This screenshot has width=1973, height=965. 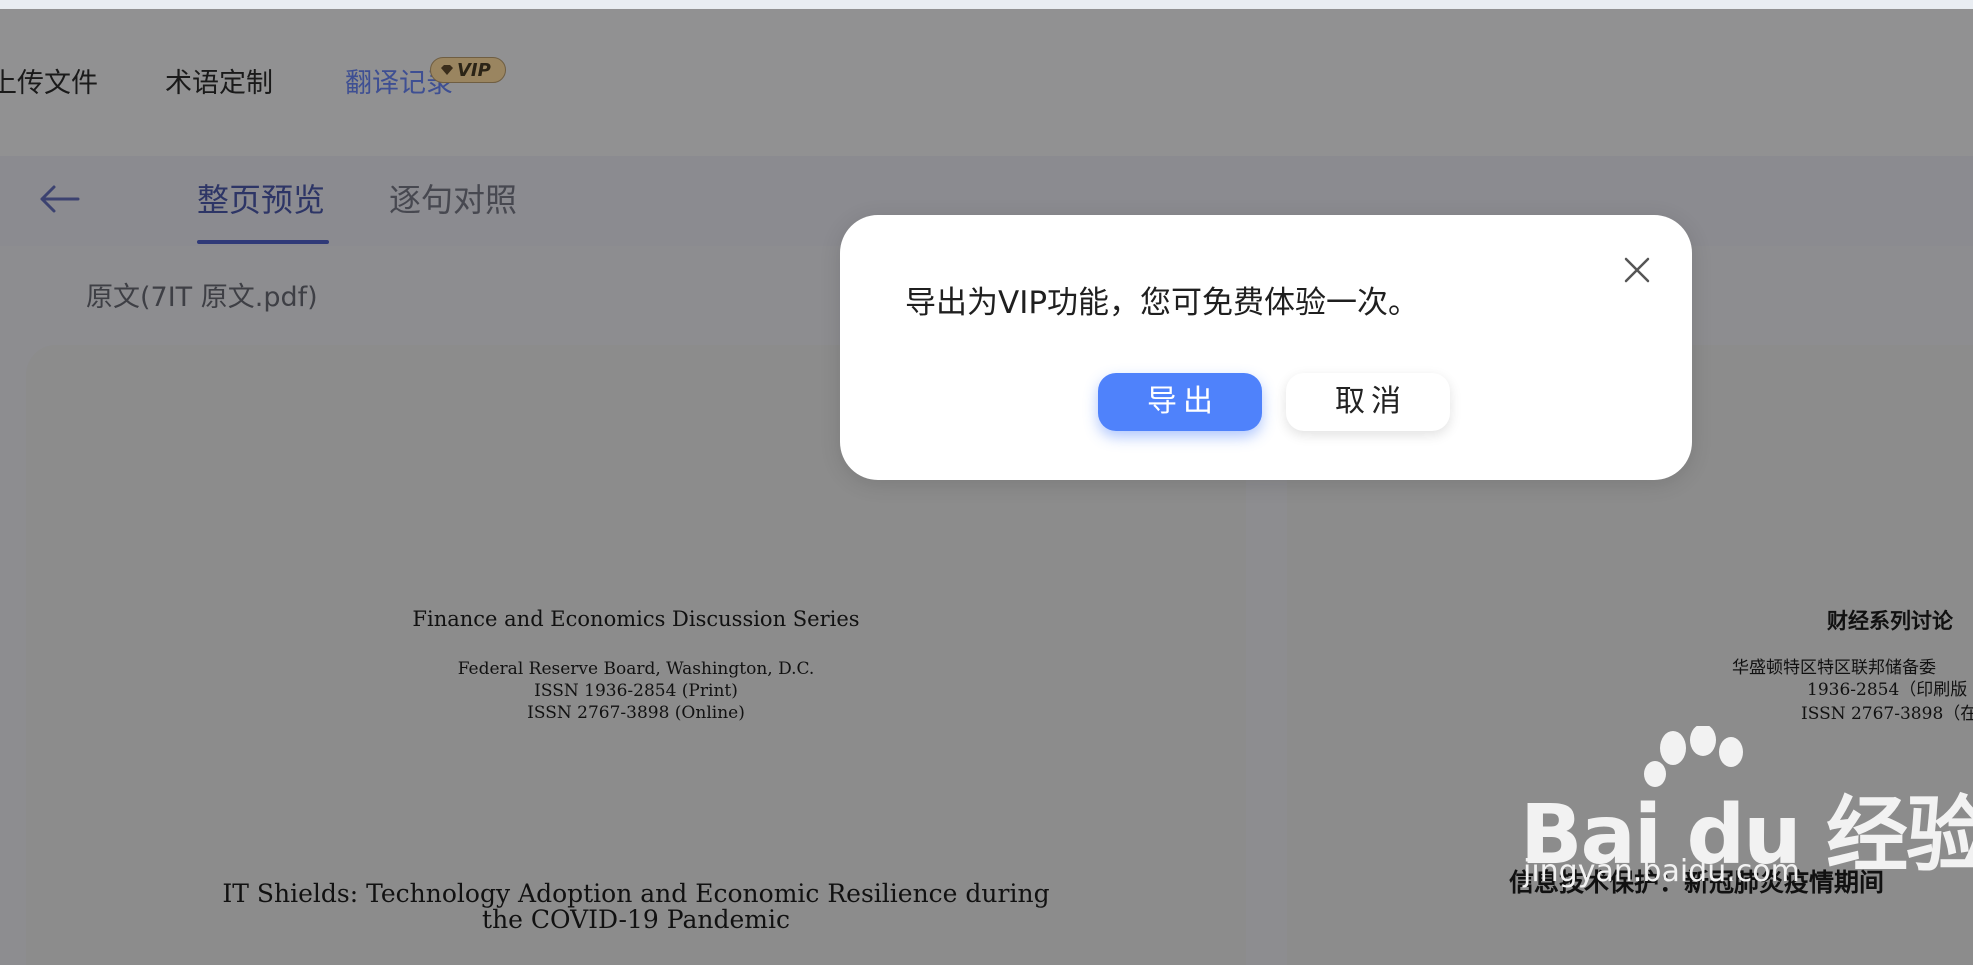 What do you see at coordinates (1266, 347) in the screenshot?
I see `vip-export-dialog: 导出为VIP功能，您可免费体验一次。 导出 取消` at bounding box center [1266, 347].